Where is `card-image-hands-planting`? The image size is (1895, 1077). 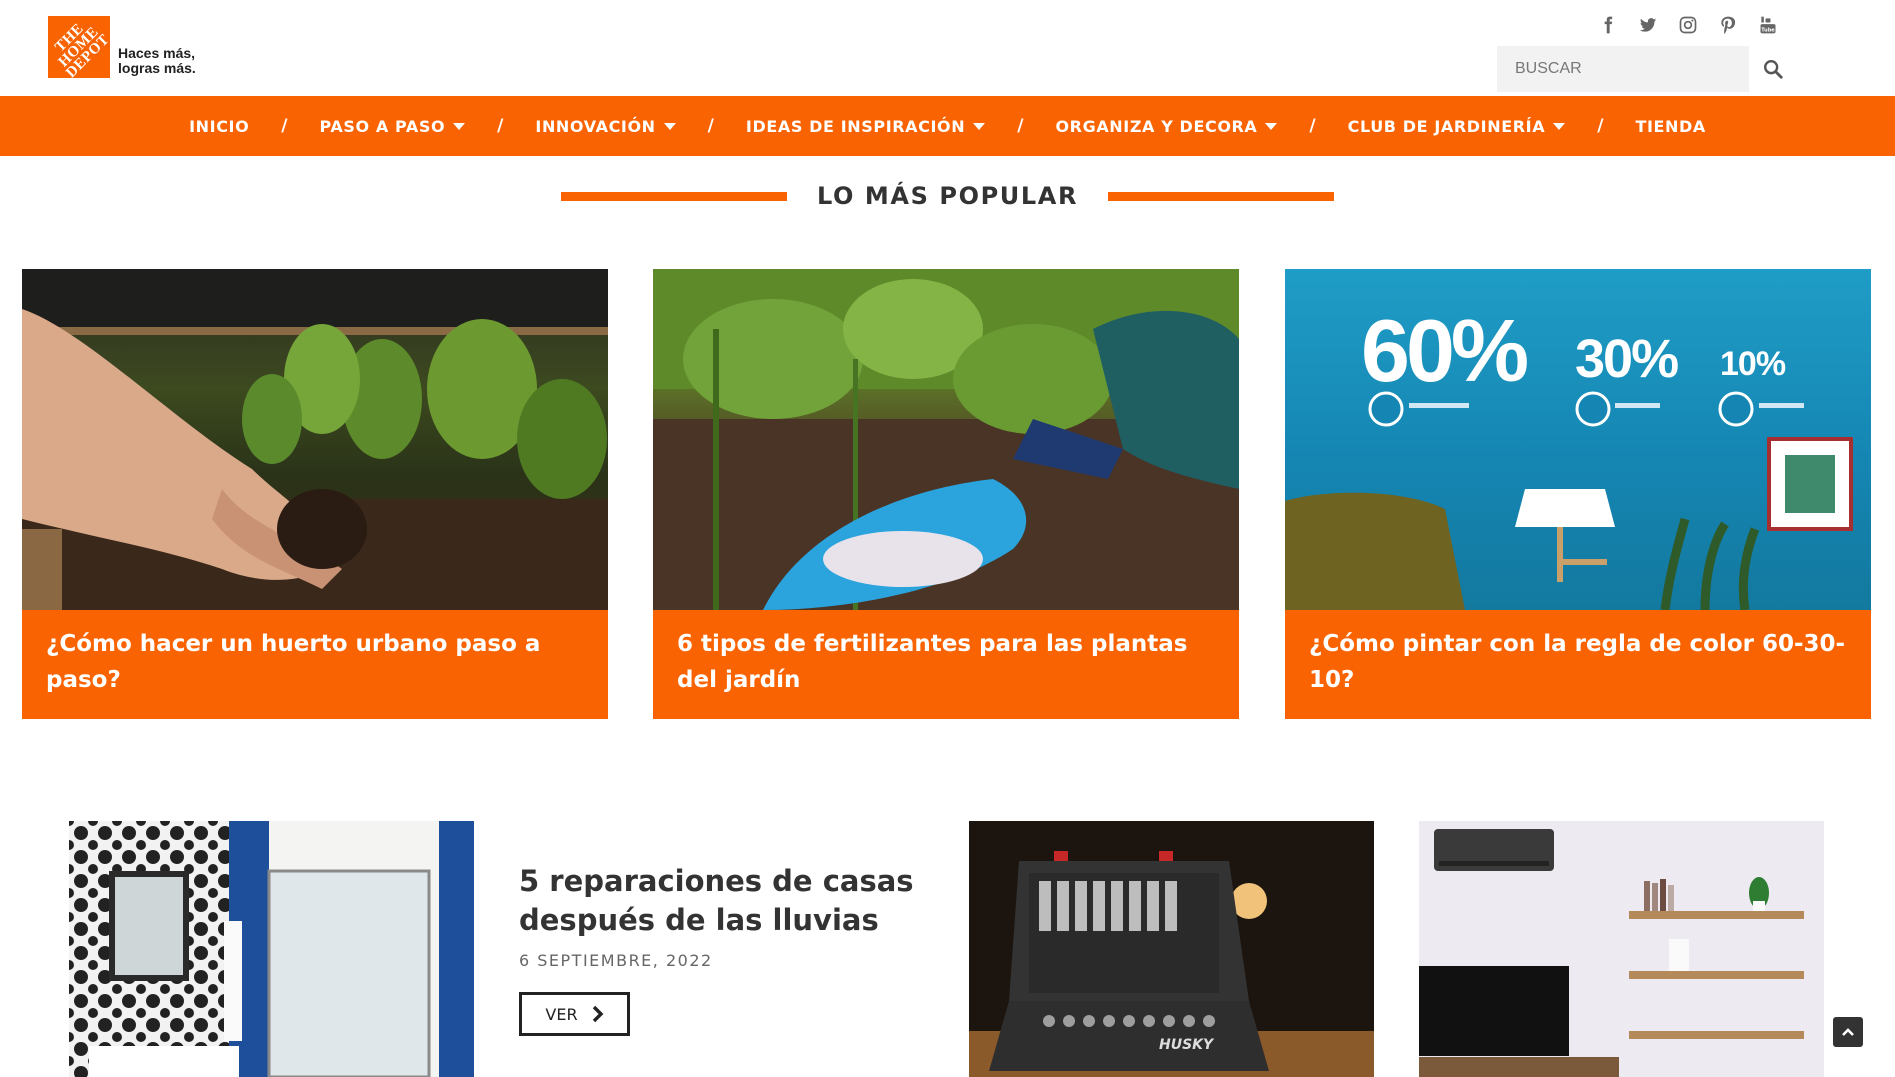 card-image-hands-planting is located at coordinates (315, 439).